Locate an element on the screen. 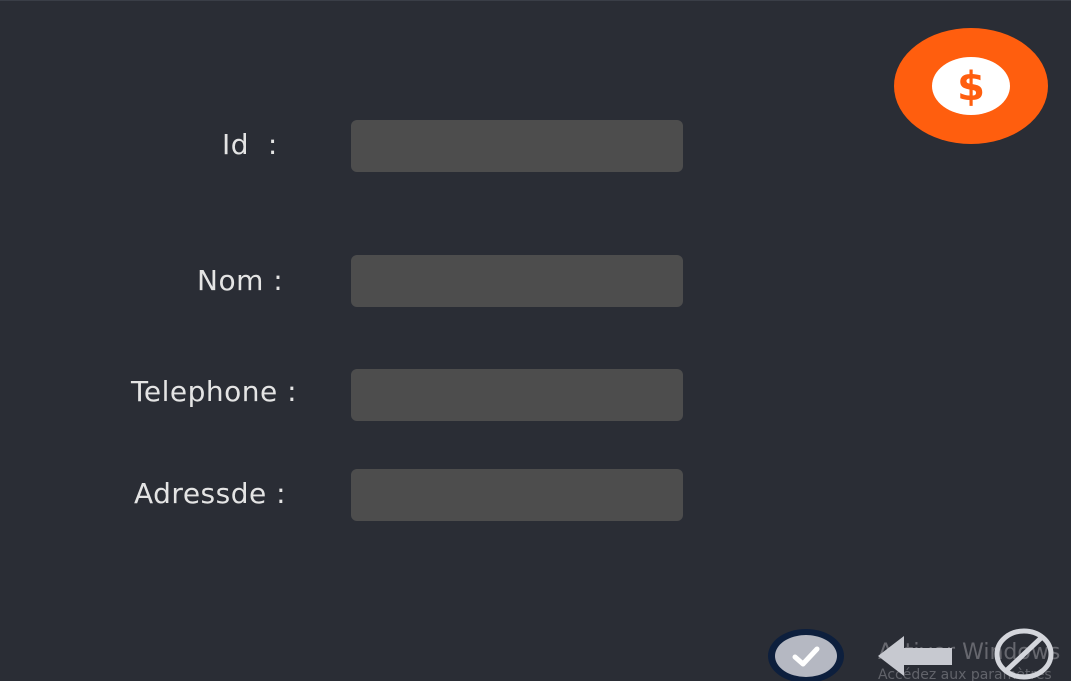 The width and height of the screenshot is (1071, 681). back-button is located at coordinates (916, 656).